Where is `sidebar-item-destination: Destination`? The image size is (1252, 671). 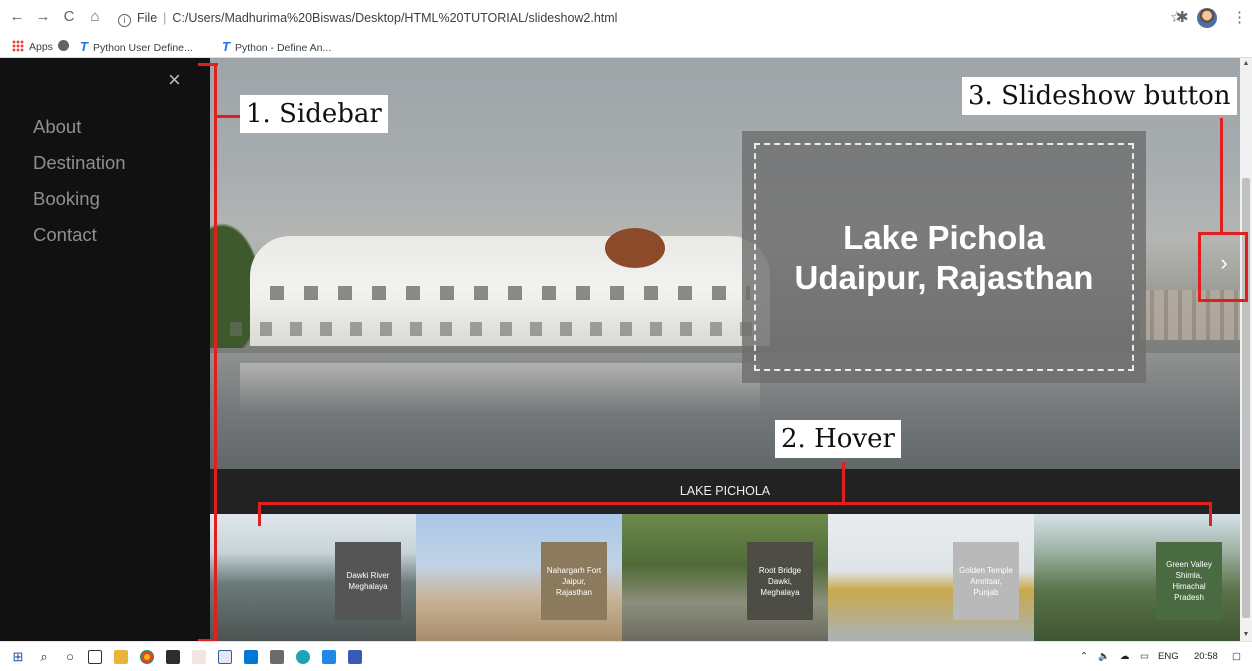 sidebar-item-destination: Destination is located at coordinates (79, 163).